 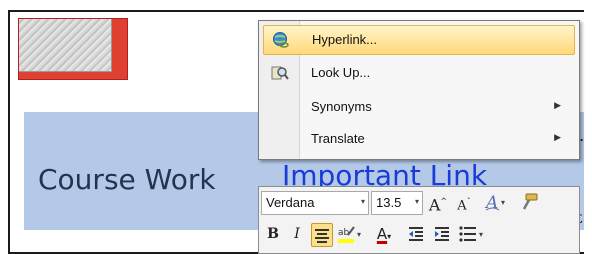 I want to click on grow-font-button: A^, so click(x=438, y=203).